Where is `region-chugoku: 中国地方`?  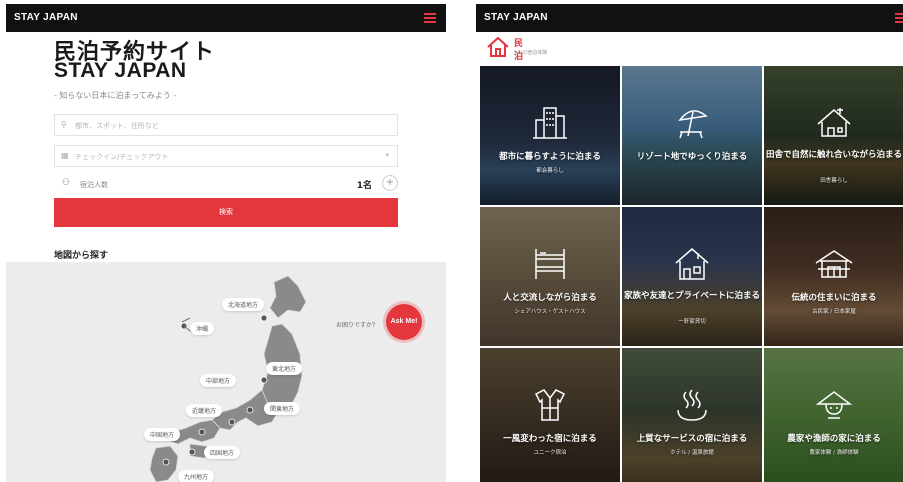 region-chugoku: 中国地方 is located at coordinates (162, 434).